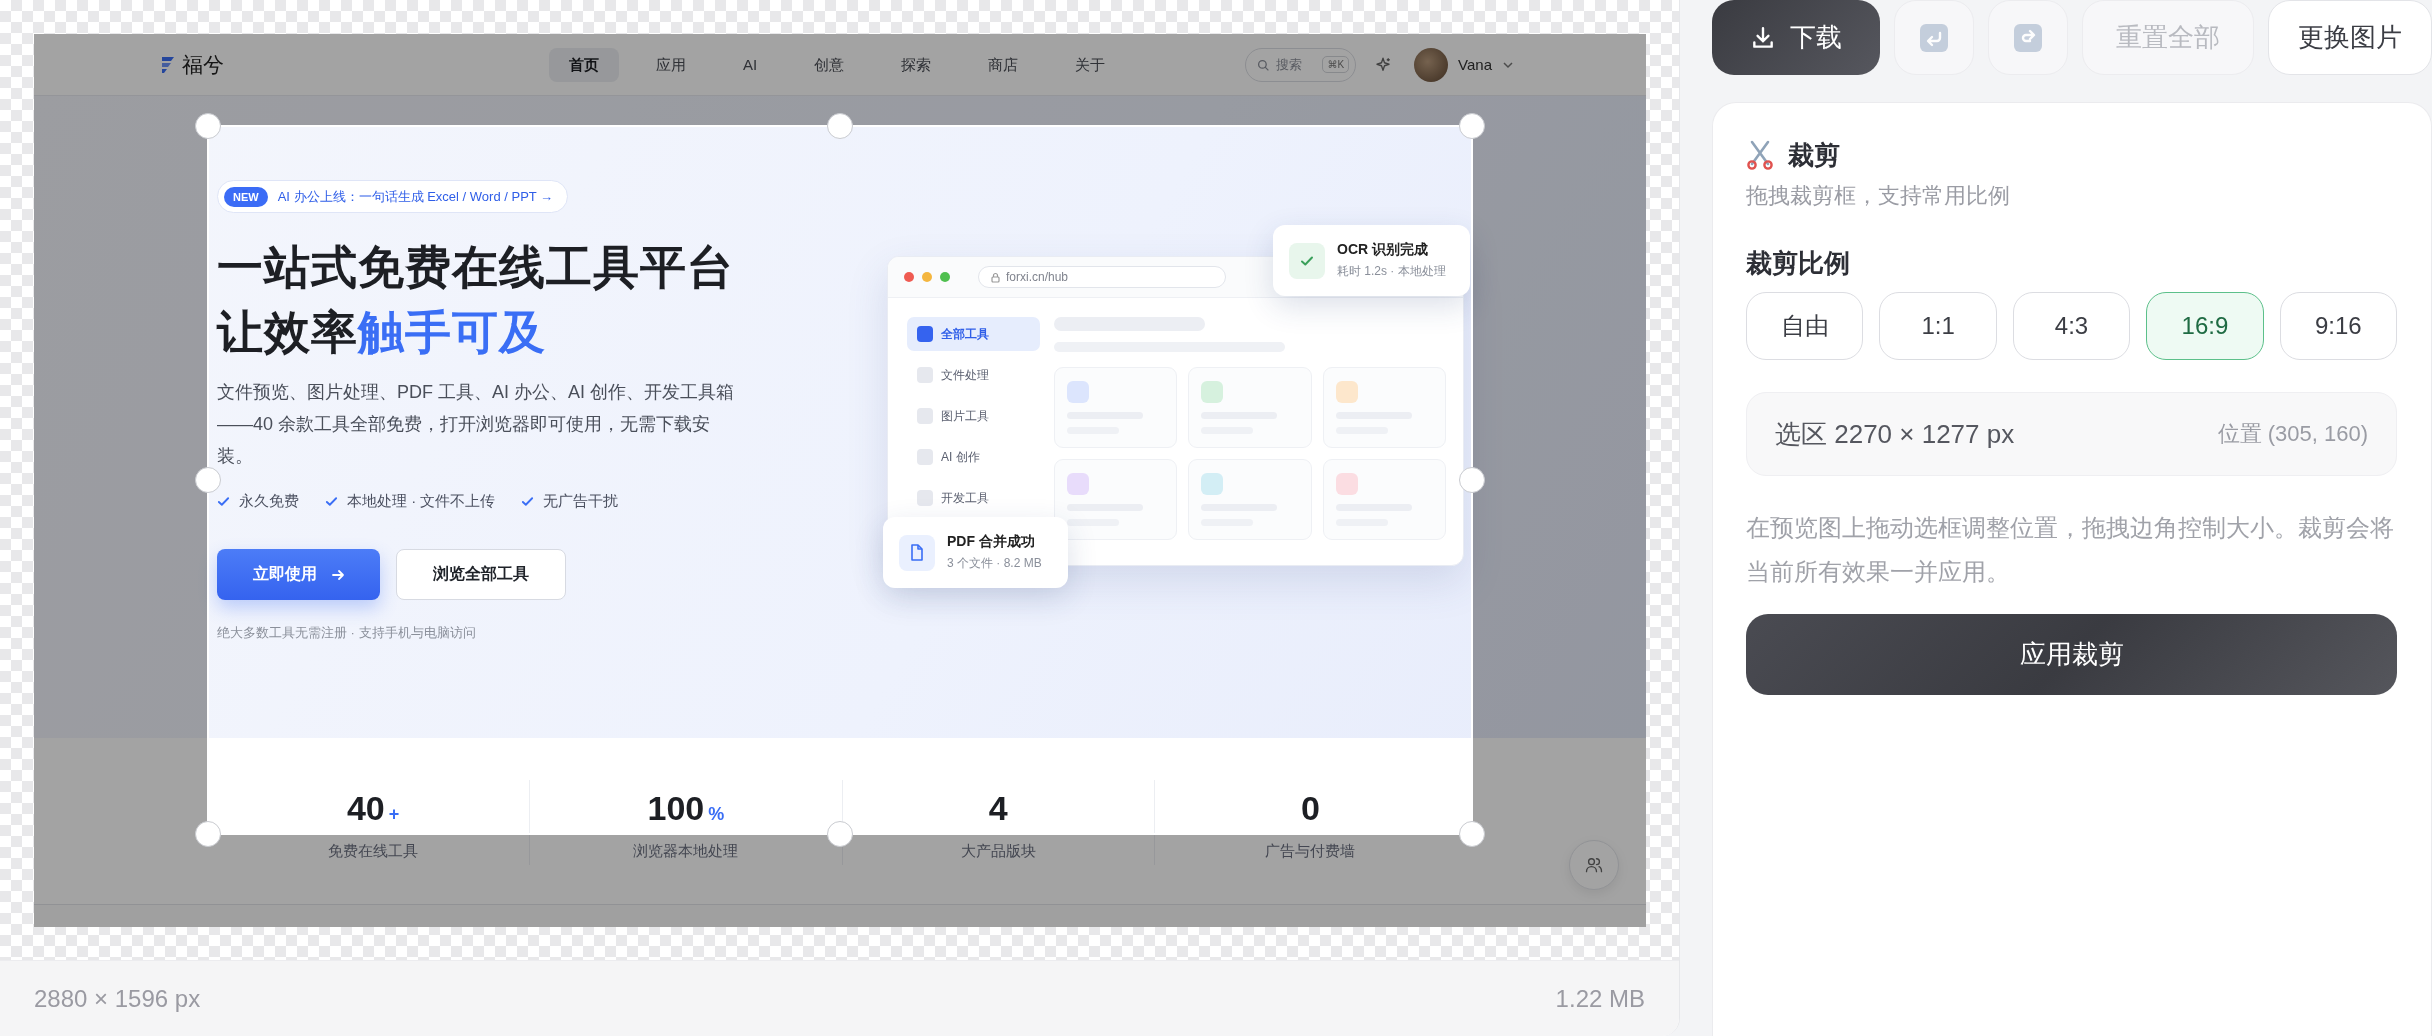  Describe the element at coordinates (1383, 64) in the screenshot. I see `sparkle-icon` at that location.